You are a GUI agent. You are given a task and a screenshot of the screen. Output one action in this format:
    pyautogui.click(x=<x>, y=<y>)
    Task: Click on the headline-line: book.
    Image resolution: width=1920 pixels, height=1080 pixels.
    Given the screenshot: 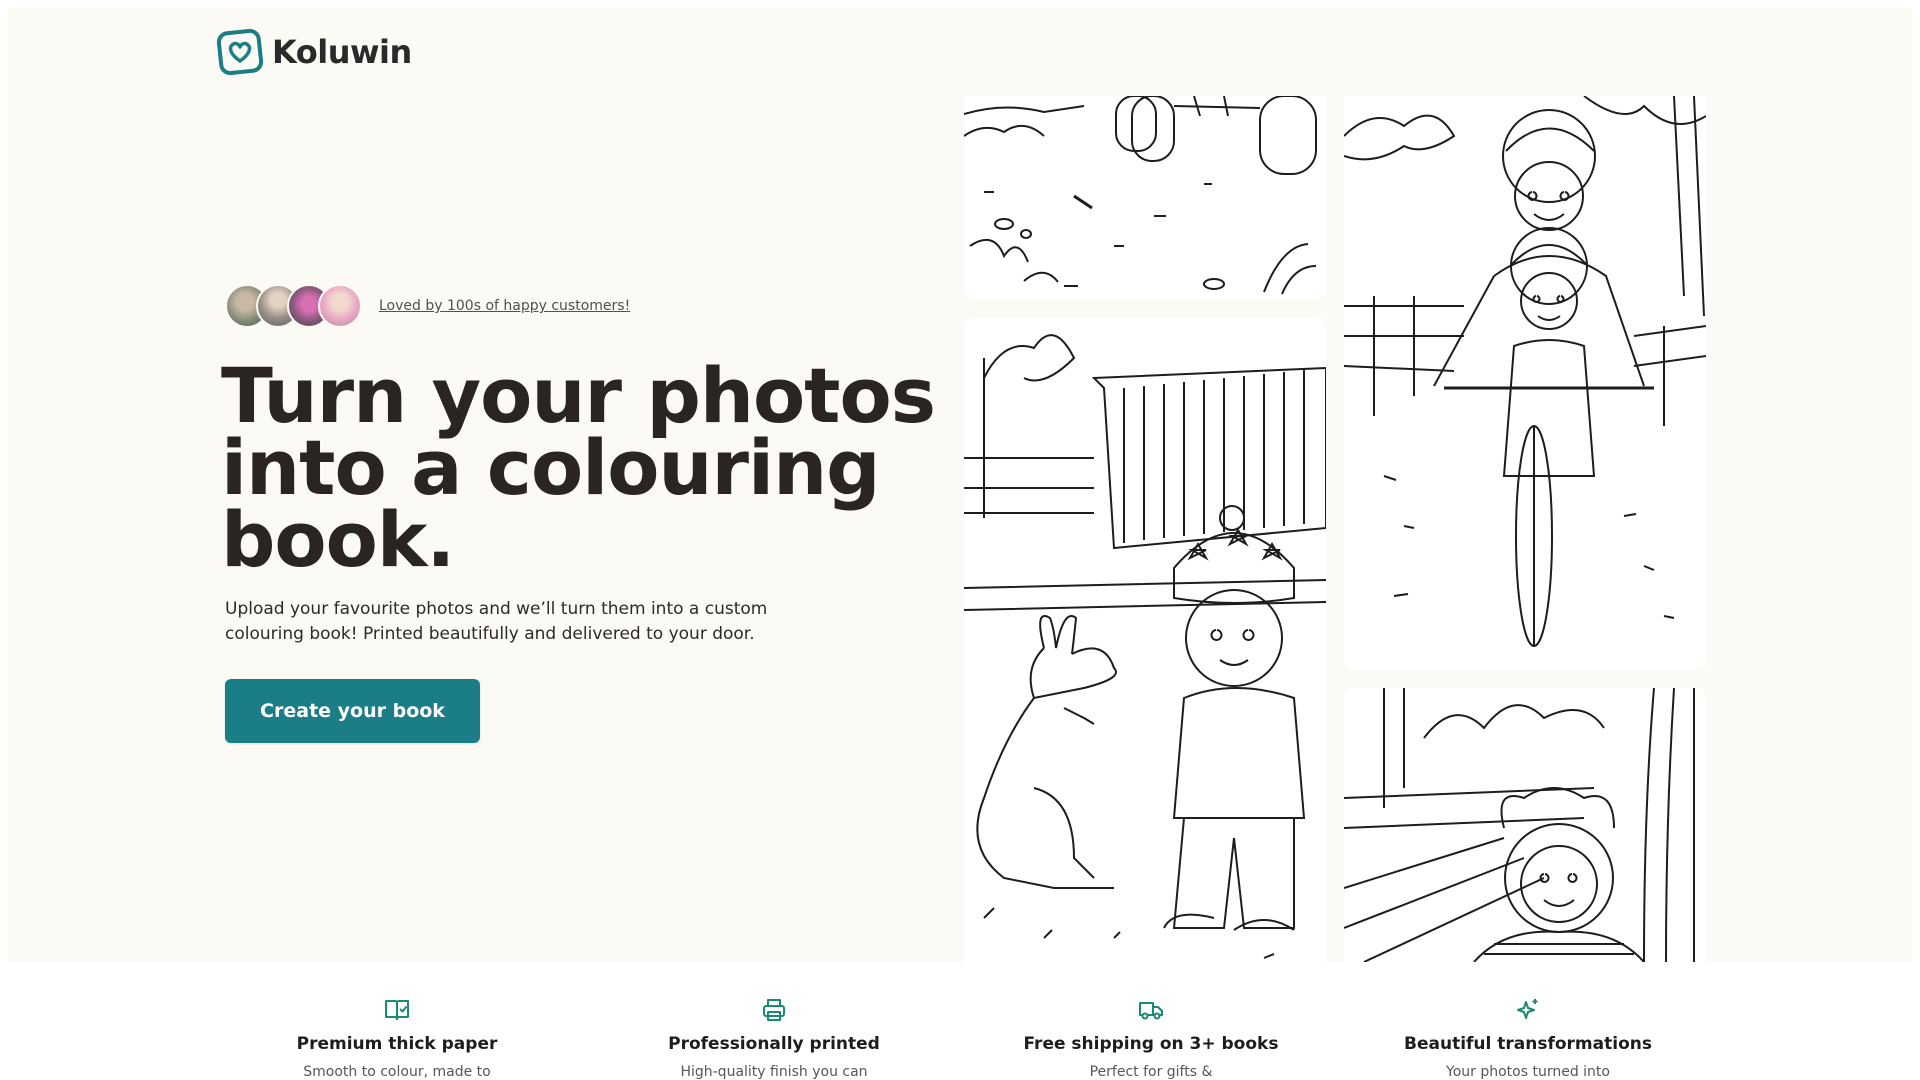 What is the action you would take?
    pyautogui.click(x=338, y=539)
    